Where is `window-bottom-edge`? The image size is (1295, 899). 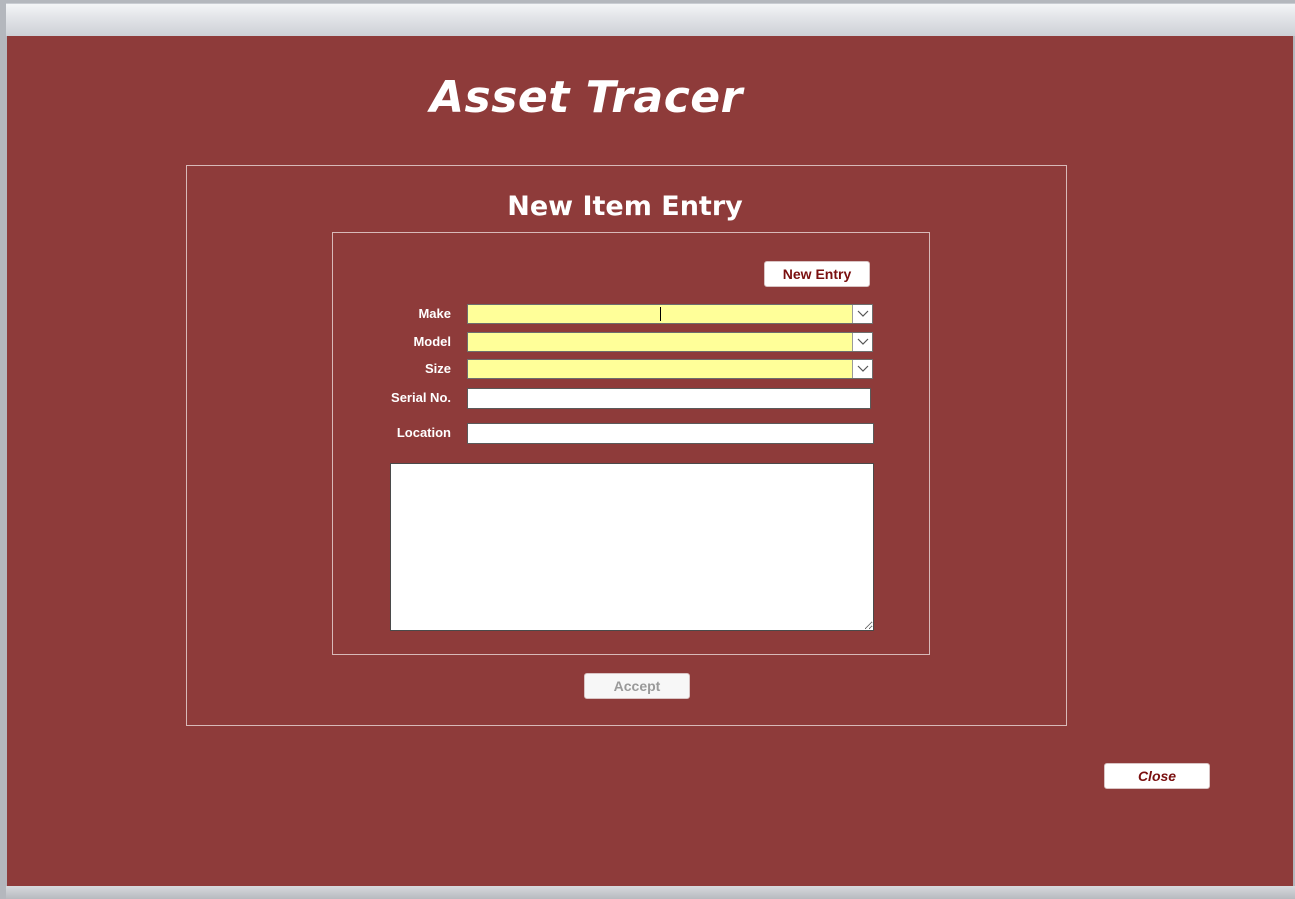
window-bottom-edge is located at coordinates (650, 892).